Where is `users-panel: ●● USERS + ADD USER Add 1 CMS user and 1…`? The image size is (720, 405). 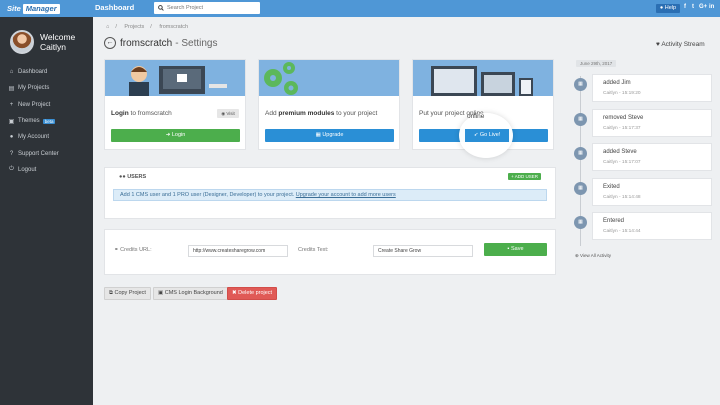
users-panel: ●● USERS + ADD USER Add 1 CMS user and 1… is located at coordinates (330, 193).